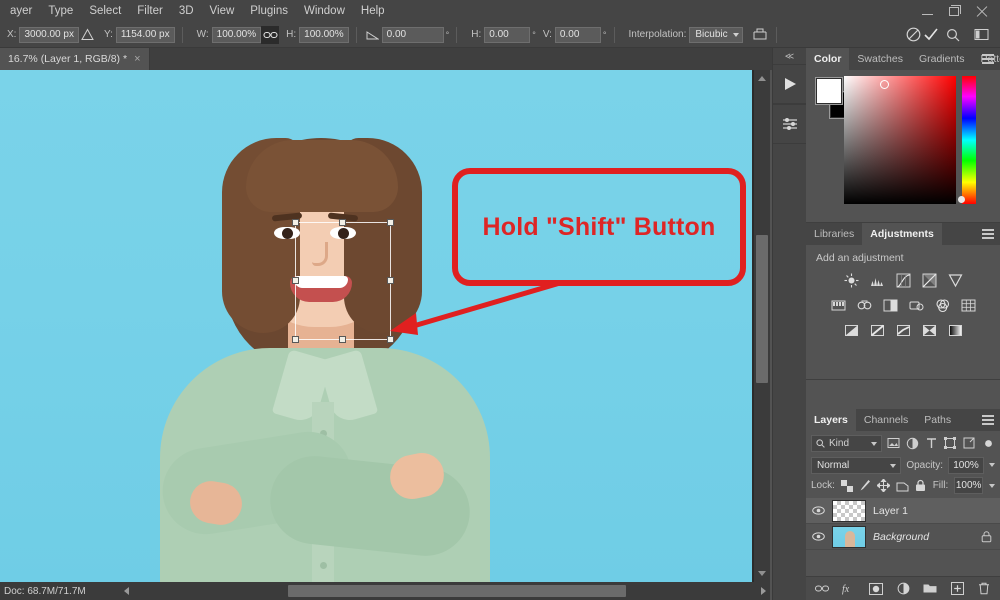  I want to click on tab-color: Color, so click(828, 59).